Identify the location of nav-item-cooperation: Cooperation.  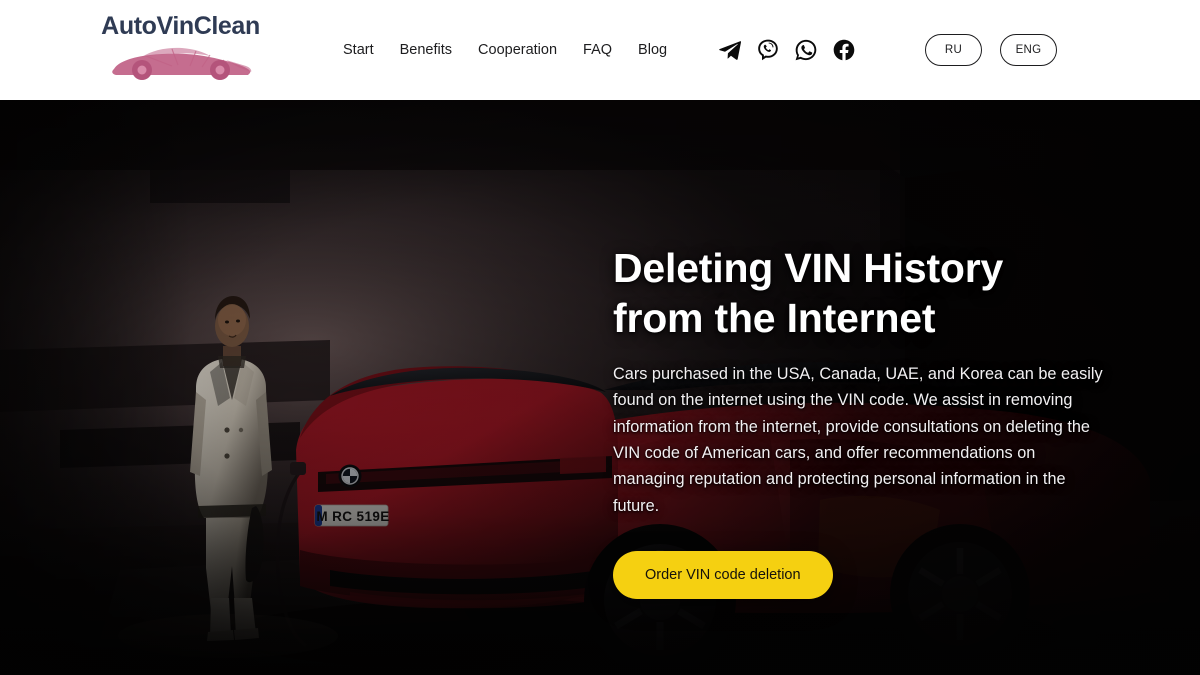
(517, 50).